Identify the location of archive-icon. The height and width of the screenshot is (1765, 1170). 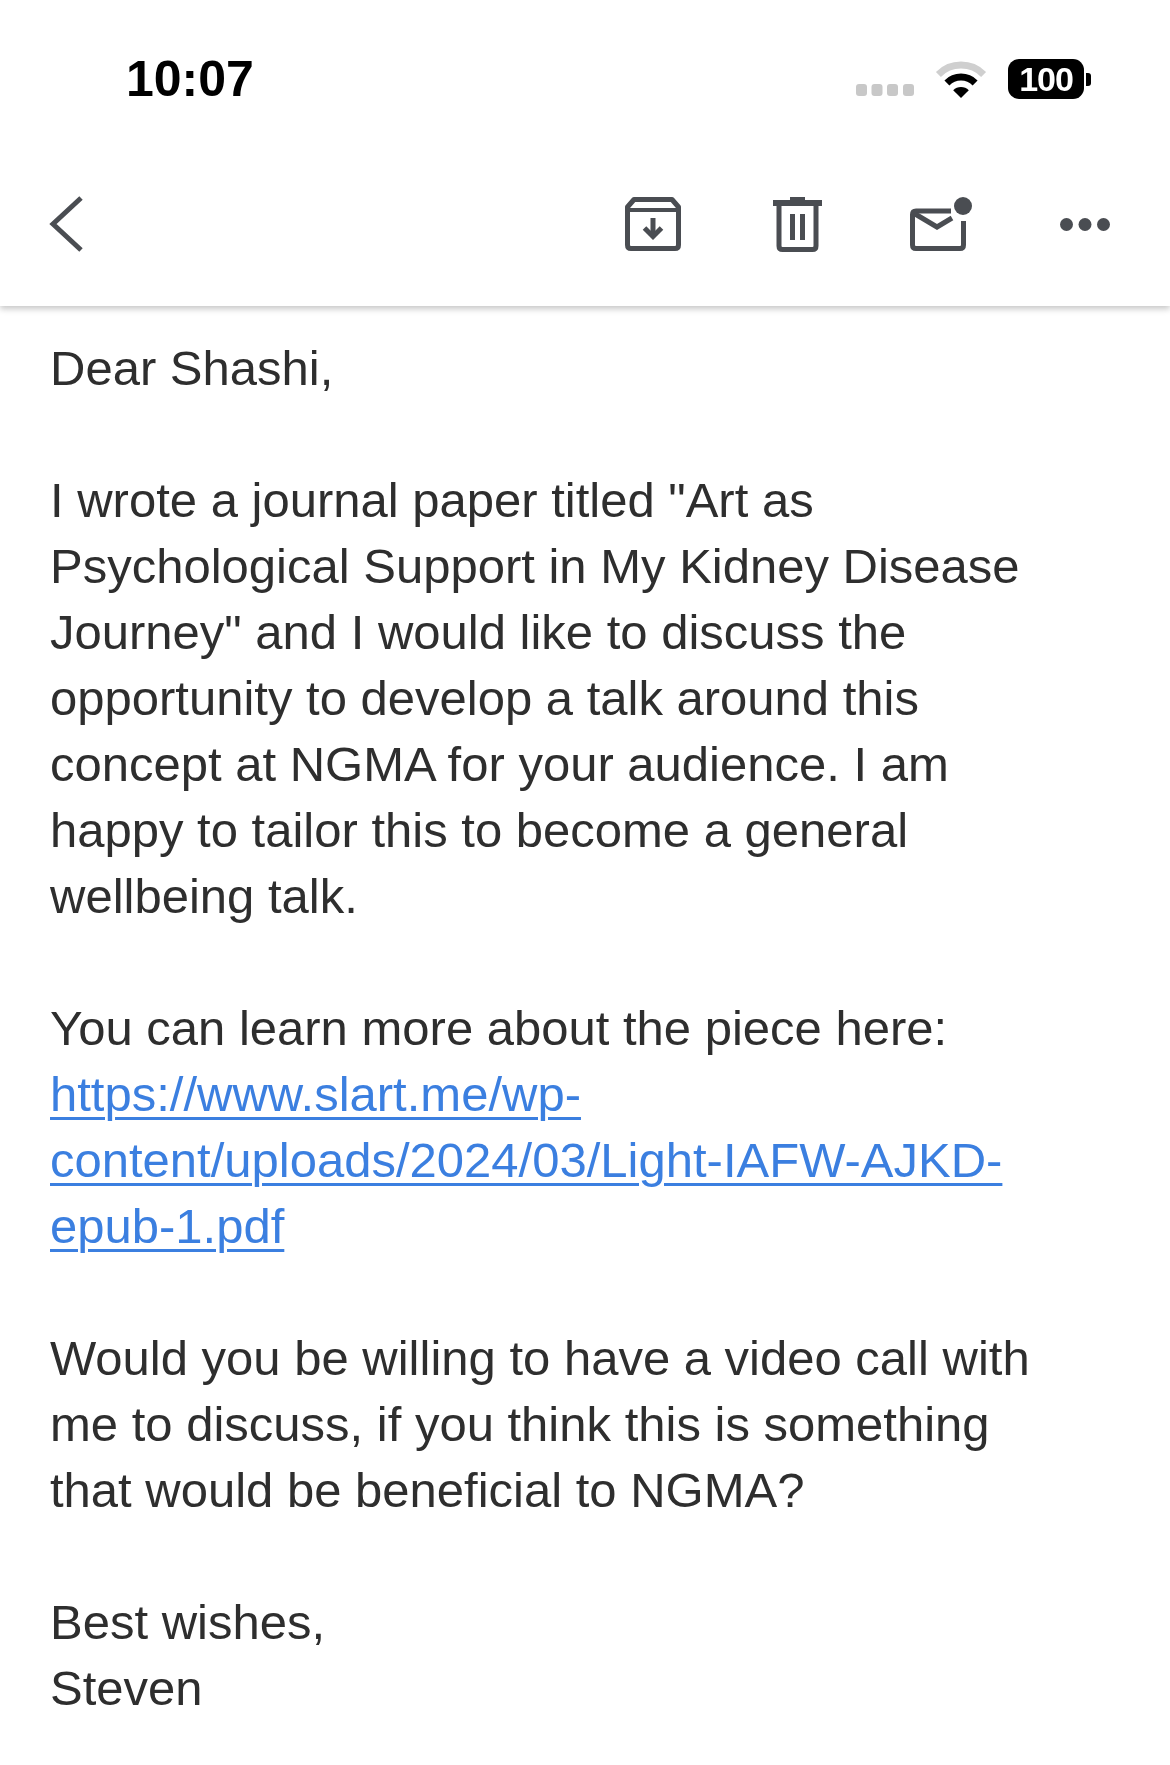
(653, 224).